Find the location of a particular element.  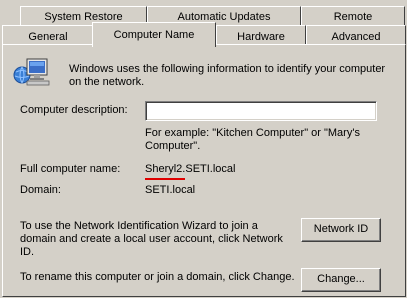

full-computer-name-label: Full computer name: is located at coordinates (70, 169).